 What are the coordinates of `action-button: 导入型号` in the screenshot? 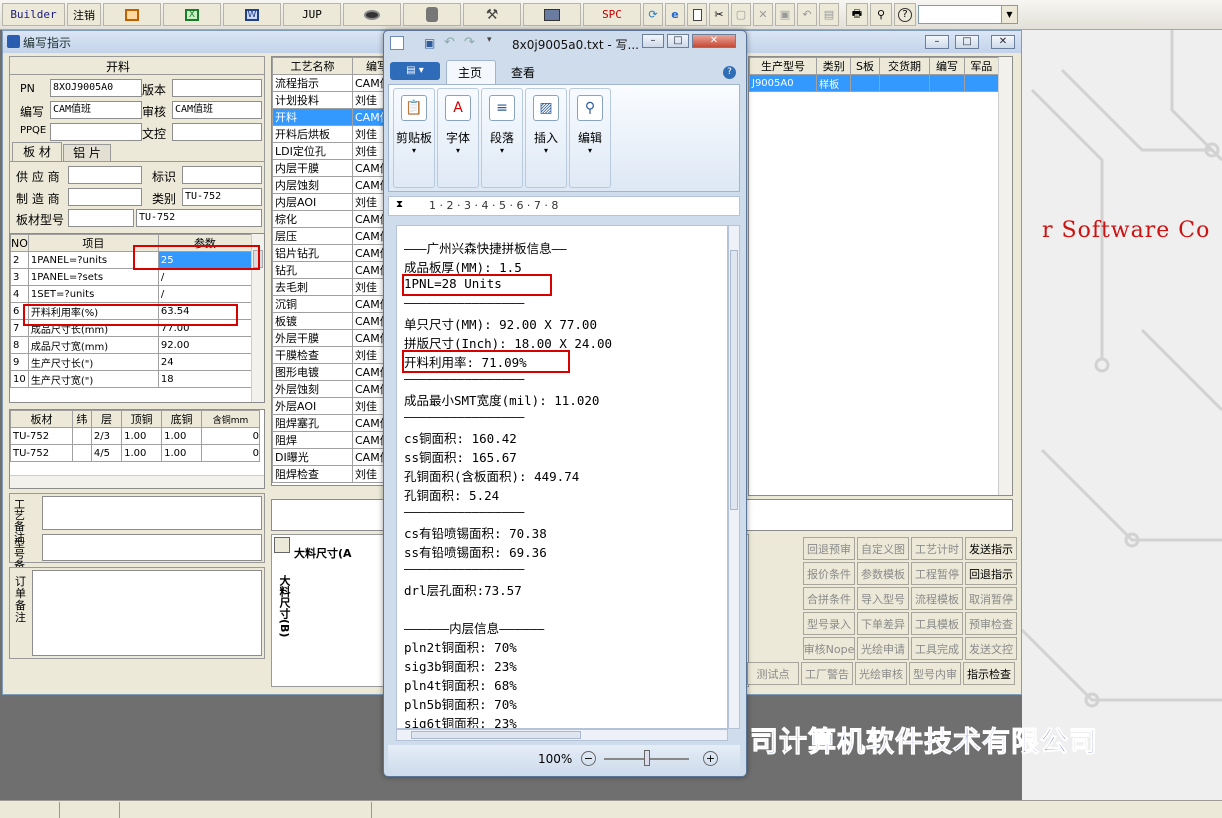 It's located at (883, 598).